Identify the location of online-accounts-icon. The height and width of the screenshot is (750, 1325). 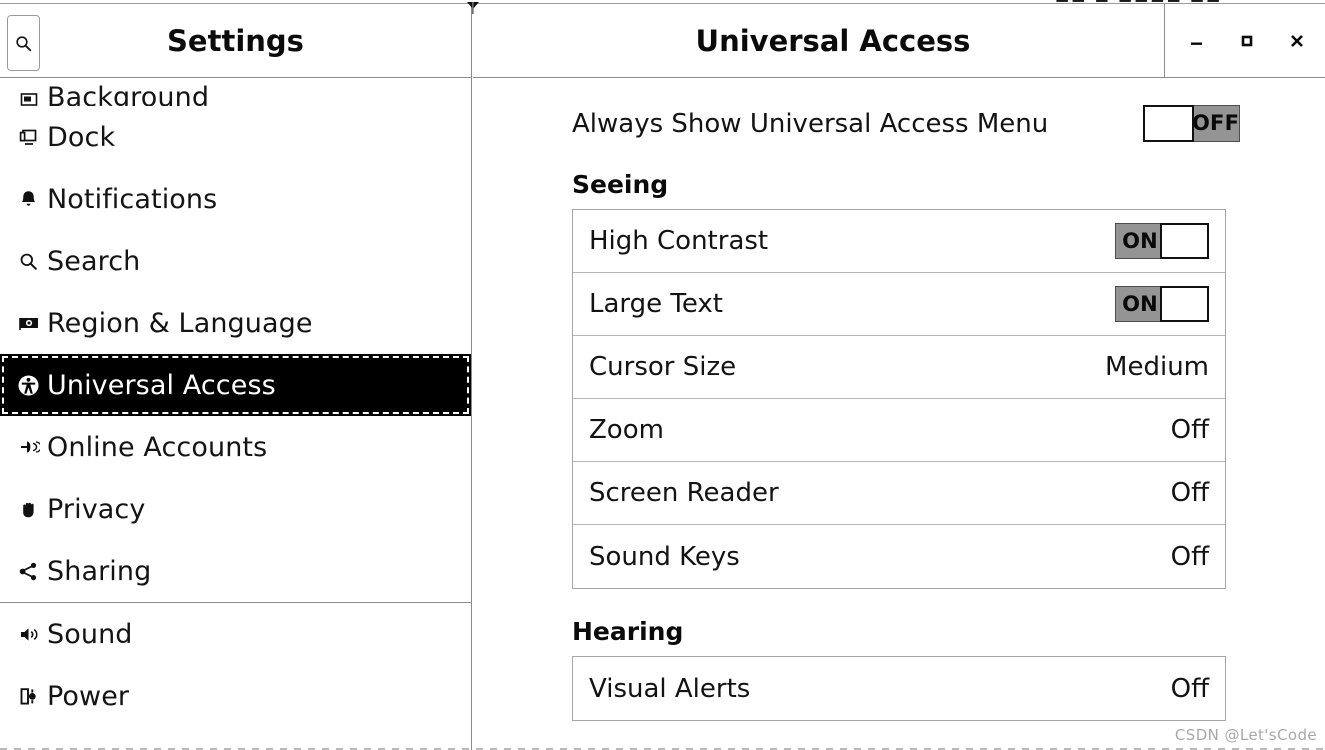
(28, 447).